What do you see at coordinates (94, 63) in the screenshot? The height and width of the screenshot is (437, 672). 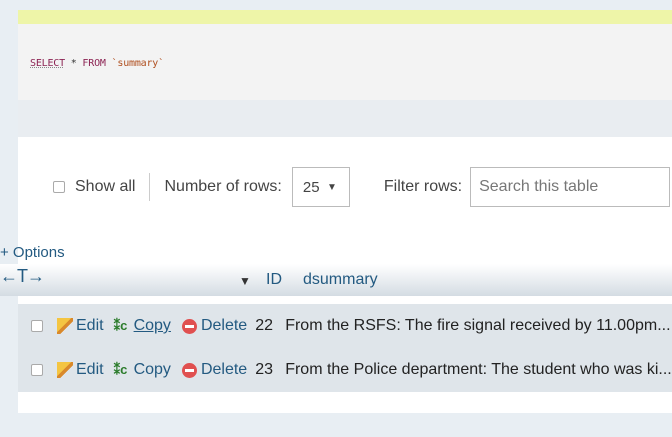 I see `sql-from-keyword: FROM` at bounding box center [94, 63].